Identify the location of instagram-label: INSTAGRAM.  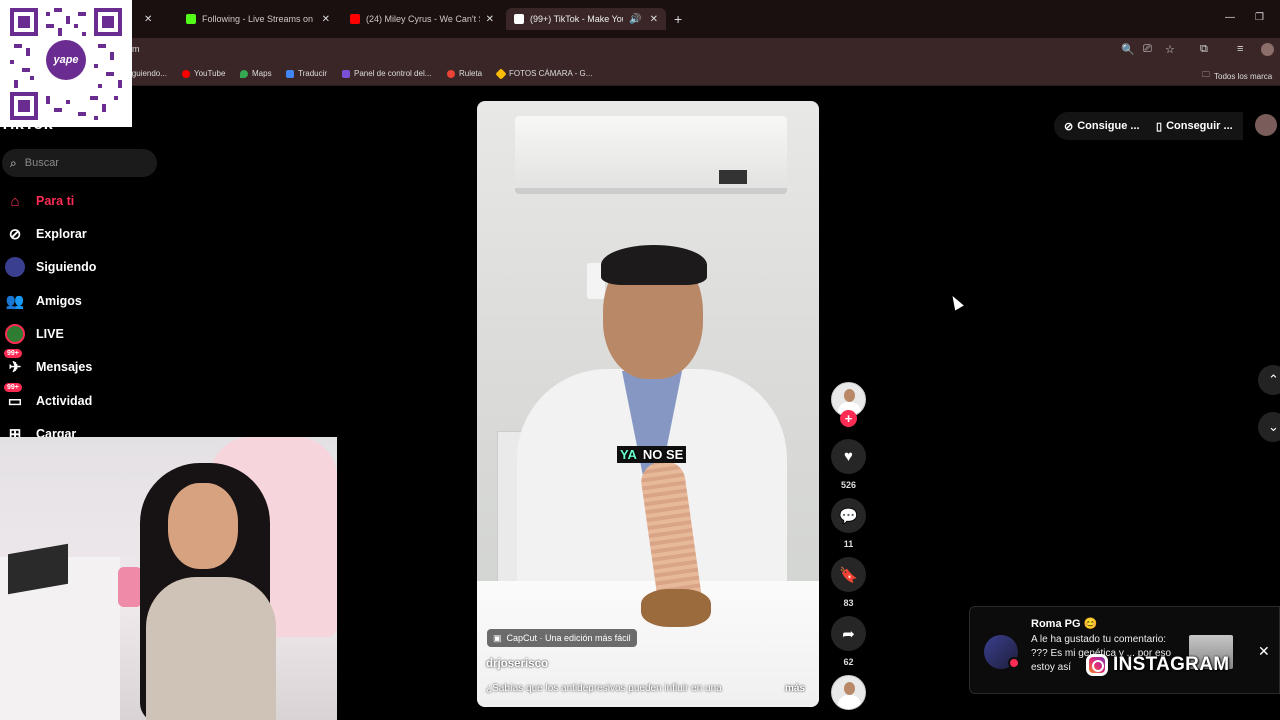
(1171, 664).